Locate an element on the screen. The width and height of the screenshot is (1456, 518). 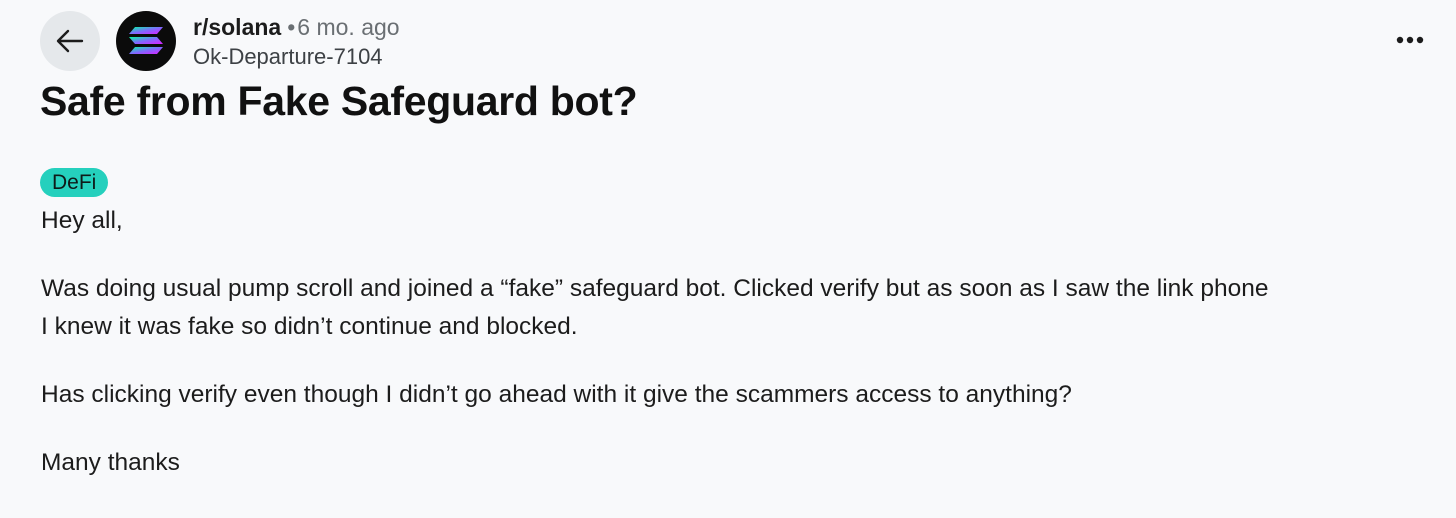
more-options-icon is located at coordinates (1410, 40).